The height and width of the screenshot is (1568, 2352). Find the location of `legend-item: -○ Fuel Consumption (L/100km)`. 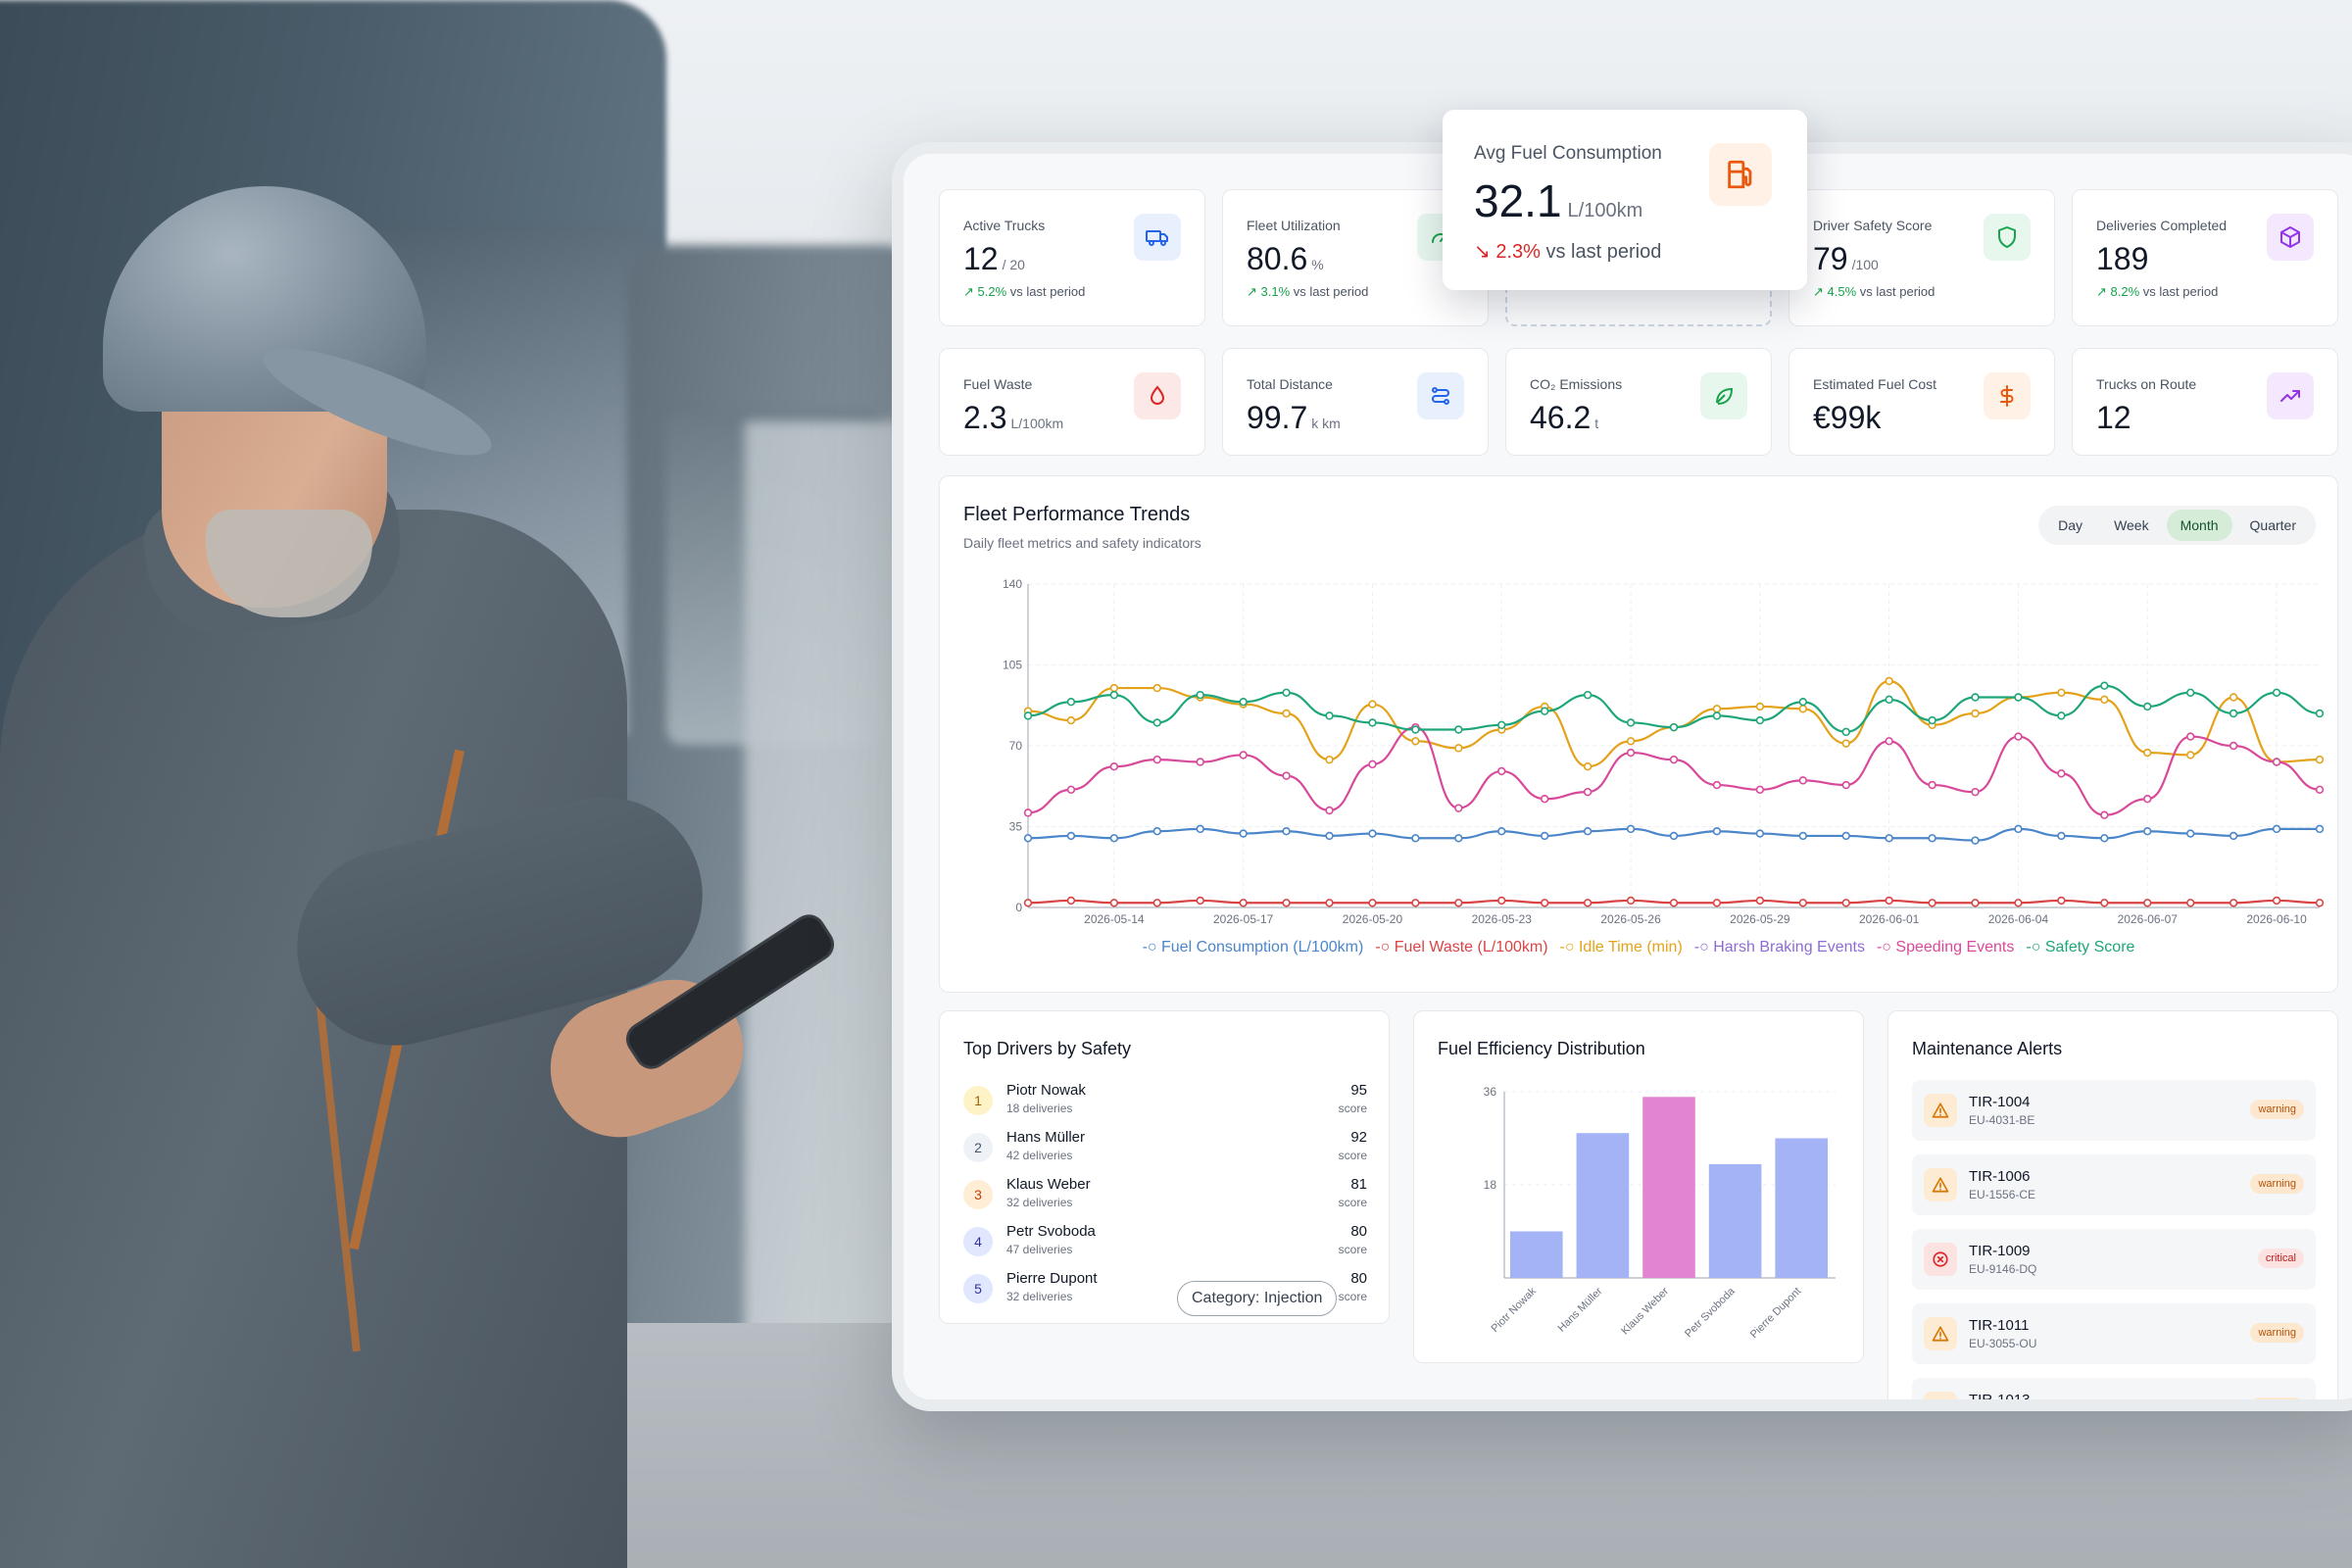

legend-item: -○ Fuel Consumption (L/100km) is located at coordinates (1253, 947).